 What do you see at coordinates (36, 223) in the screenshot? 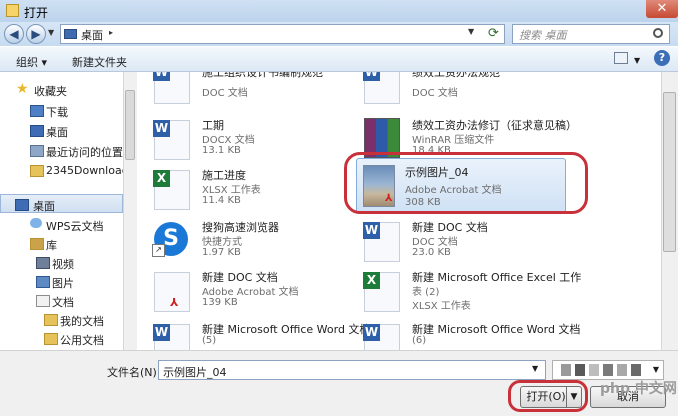
I see `cloud-icon` at bounding box center [36, 223].